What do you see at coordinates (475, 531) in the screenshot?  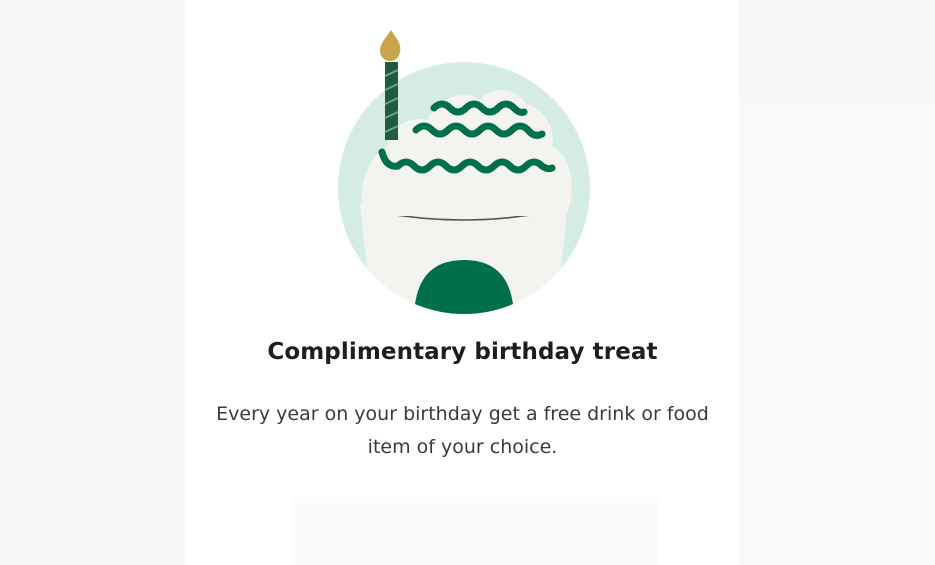 I see `next-card-edge` at bounding box center [475, 531].